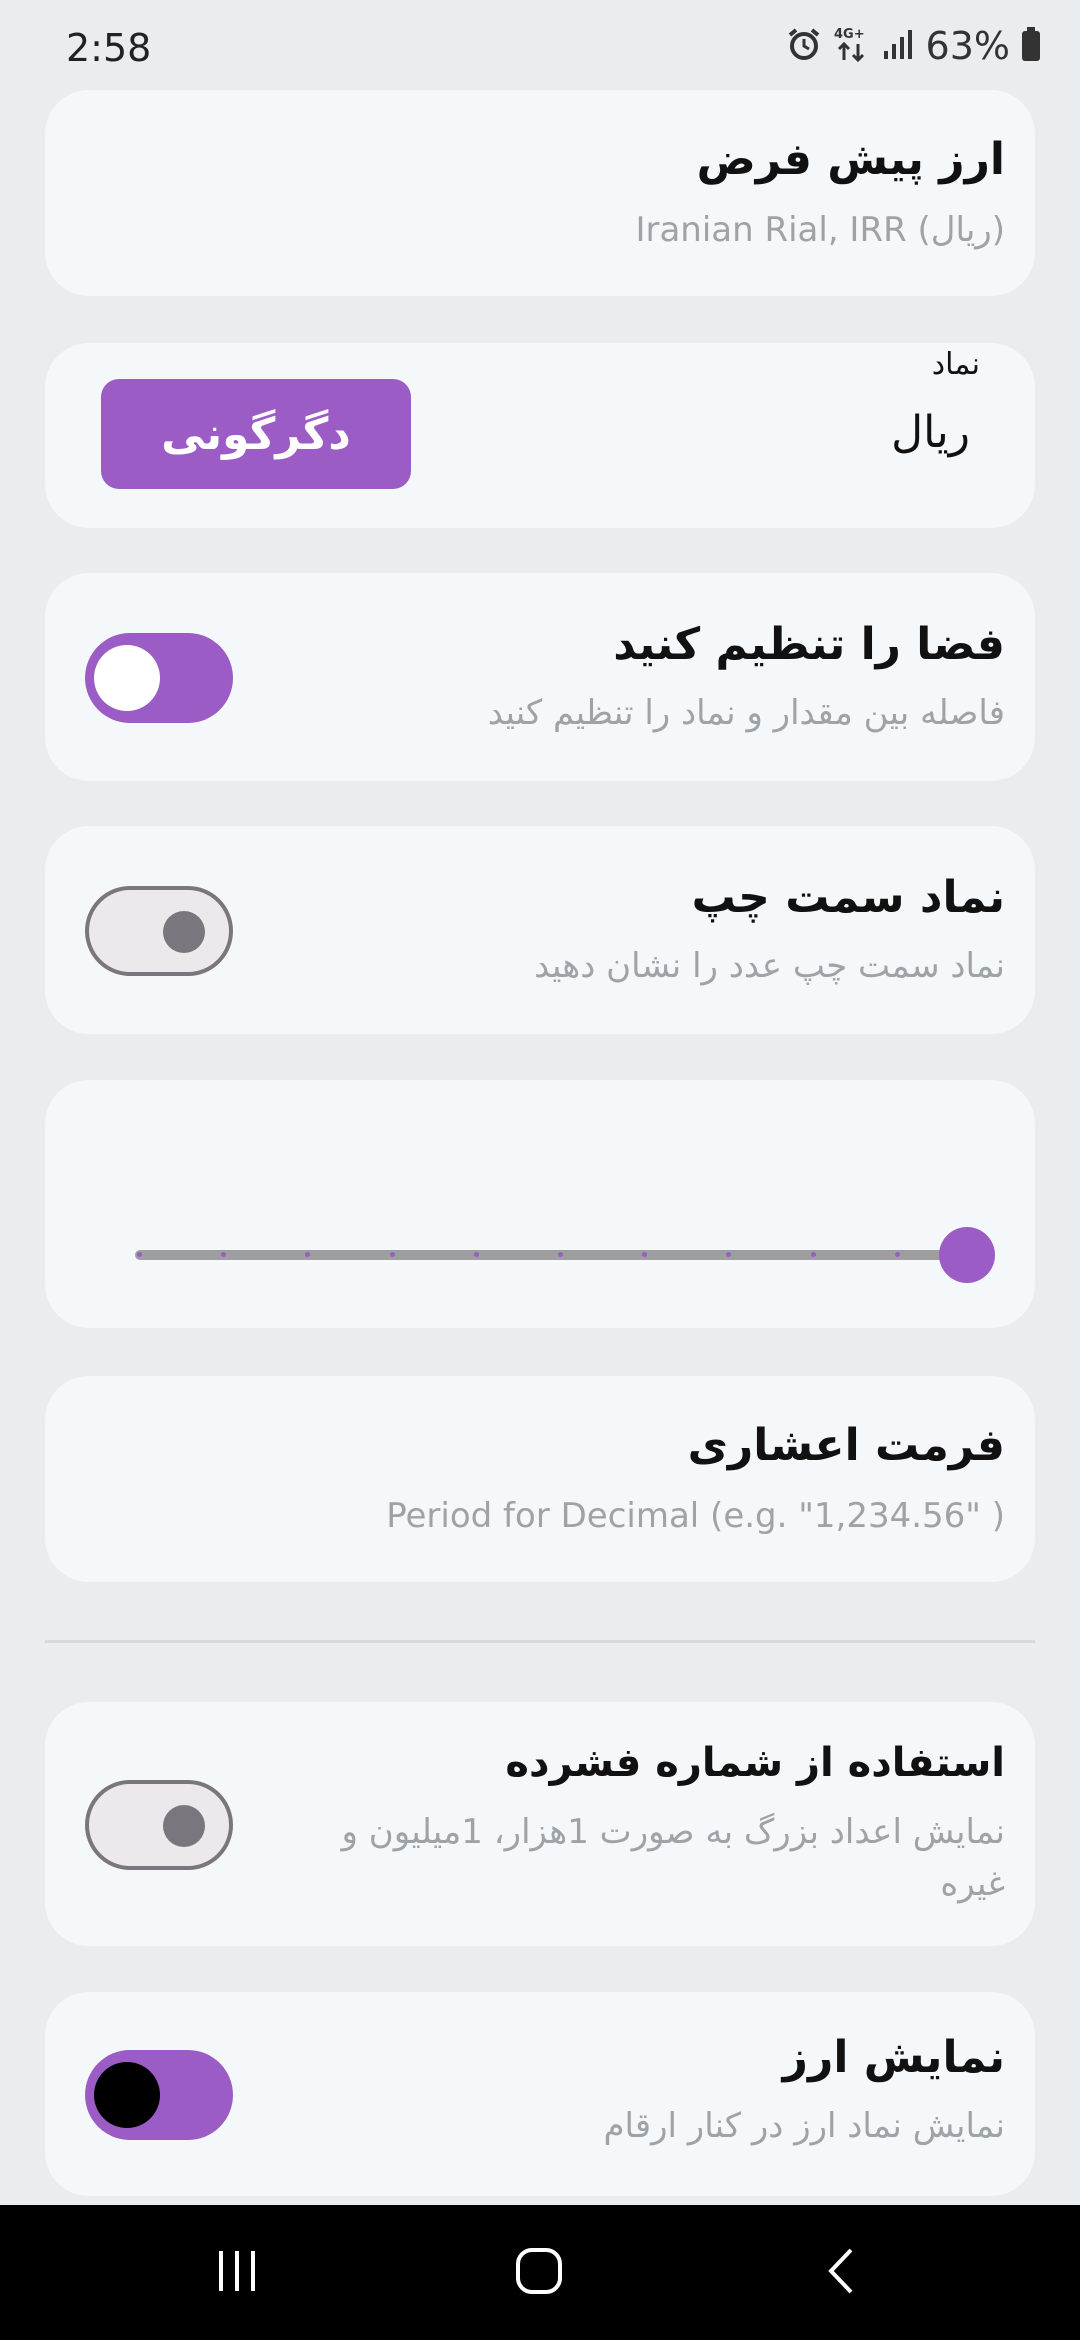 This screenshot has height=2340, width=1080. I want to click on back-icon, so click(842, 2273).